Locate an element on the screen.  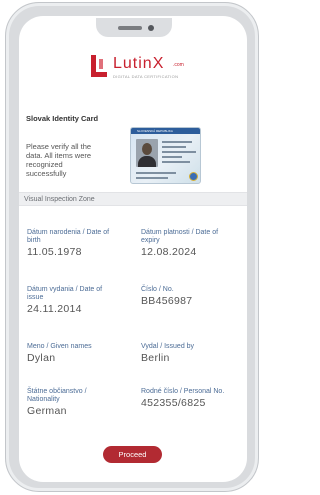
portrait-photo is located at coordinates (147, 153).